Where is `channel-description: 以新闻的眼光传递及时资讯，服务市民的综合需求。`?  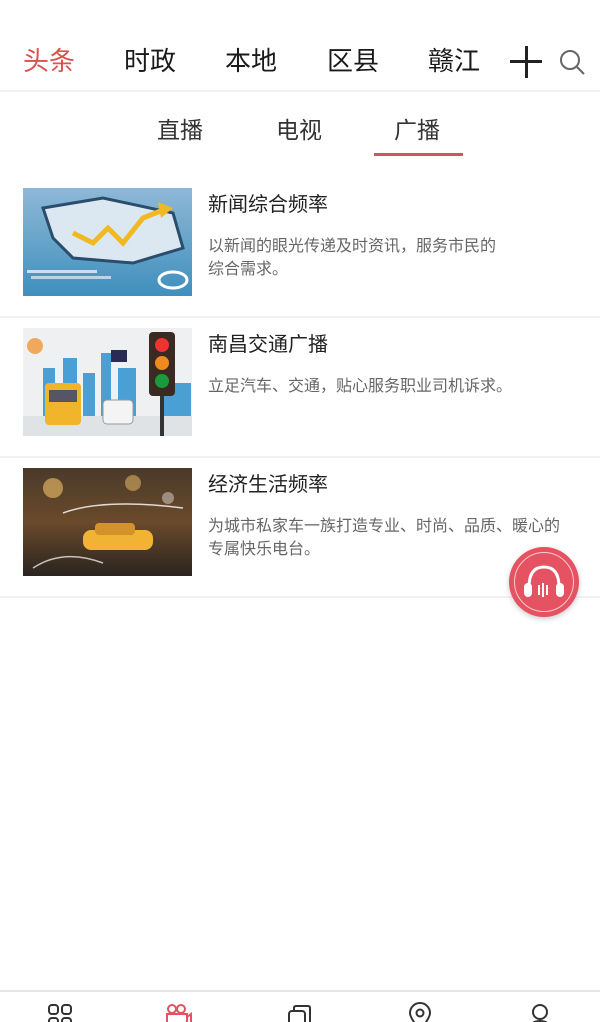 channel-description: 以新闻的眼光传递及时资讯，服务市民的综合需求。 is located at coordinates (352, 257).